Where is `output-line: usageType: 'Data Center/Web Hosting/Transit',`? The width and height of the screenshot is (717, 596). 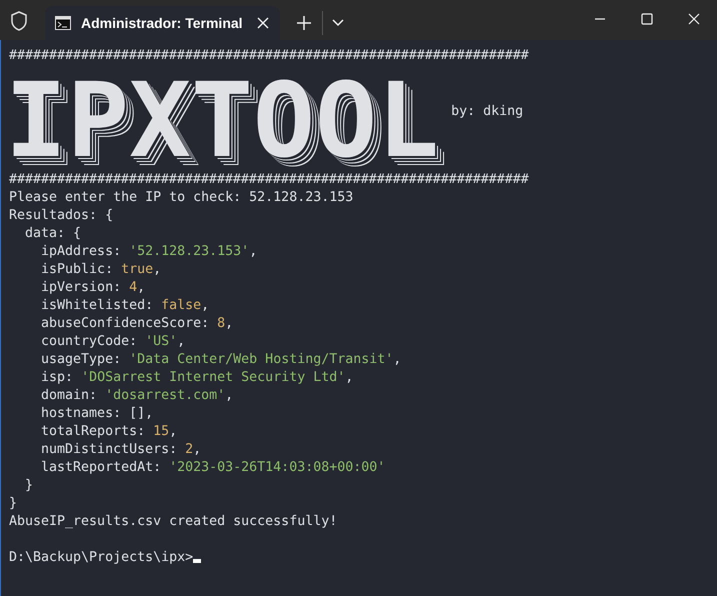 output-line: usageType: 'Data Center/Web Hosting/Transit', is located at coordinates (221, 360).